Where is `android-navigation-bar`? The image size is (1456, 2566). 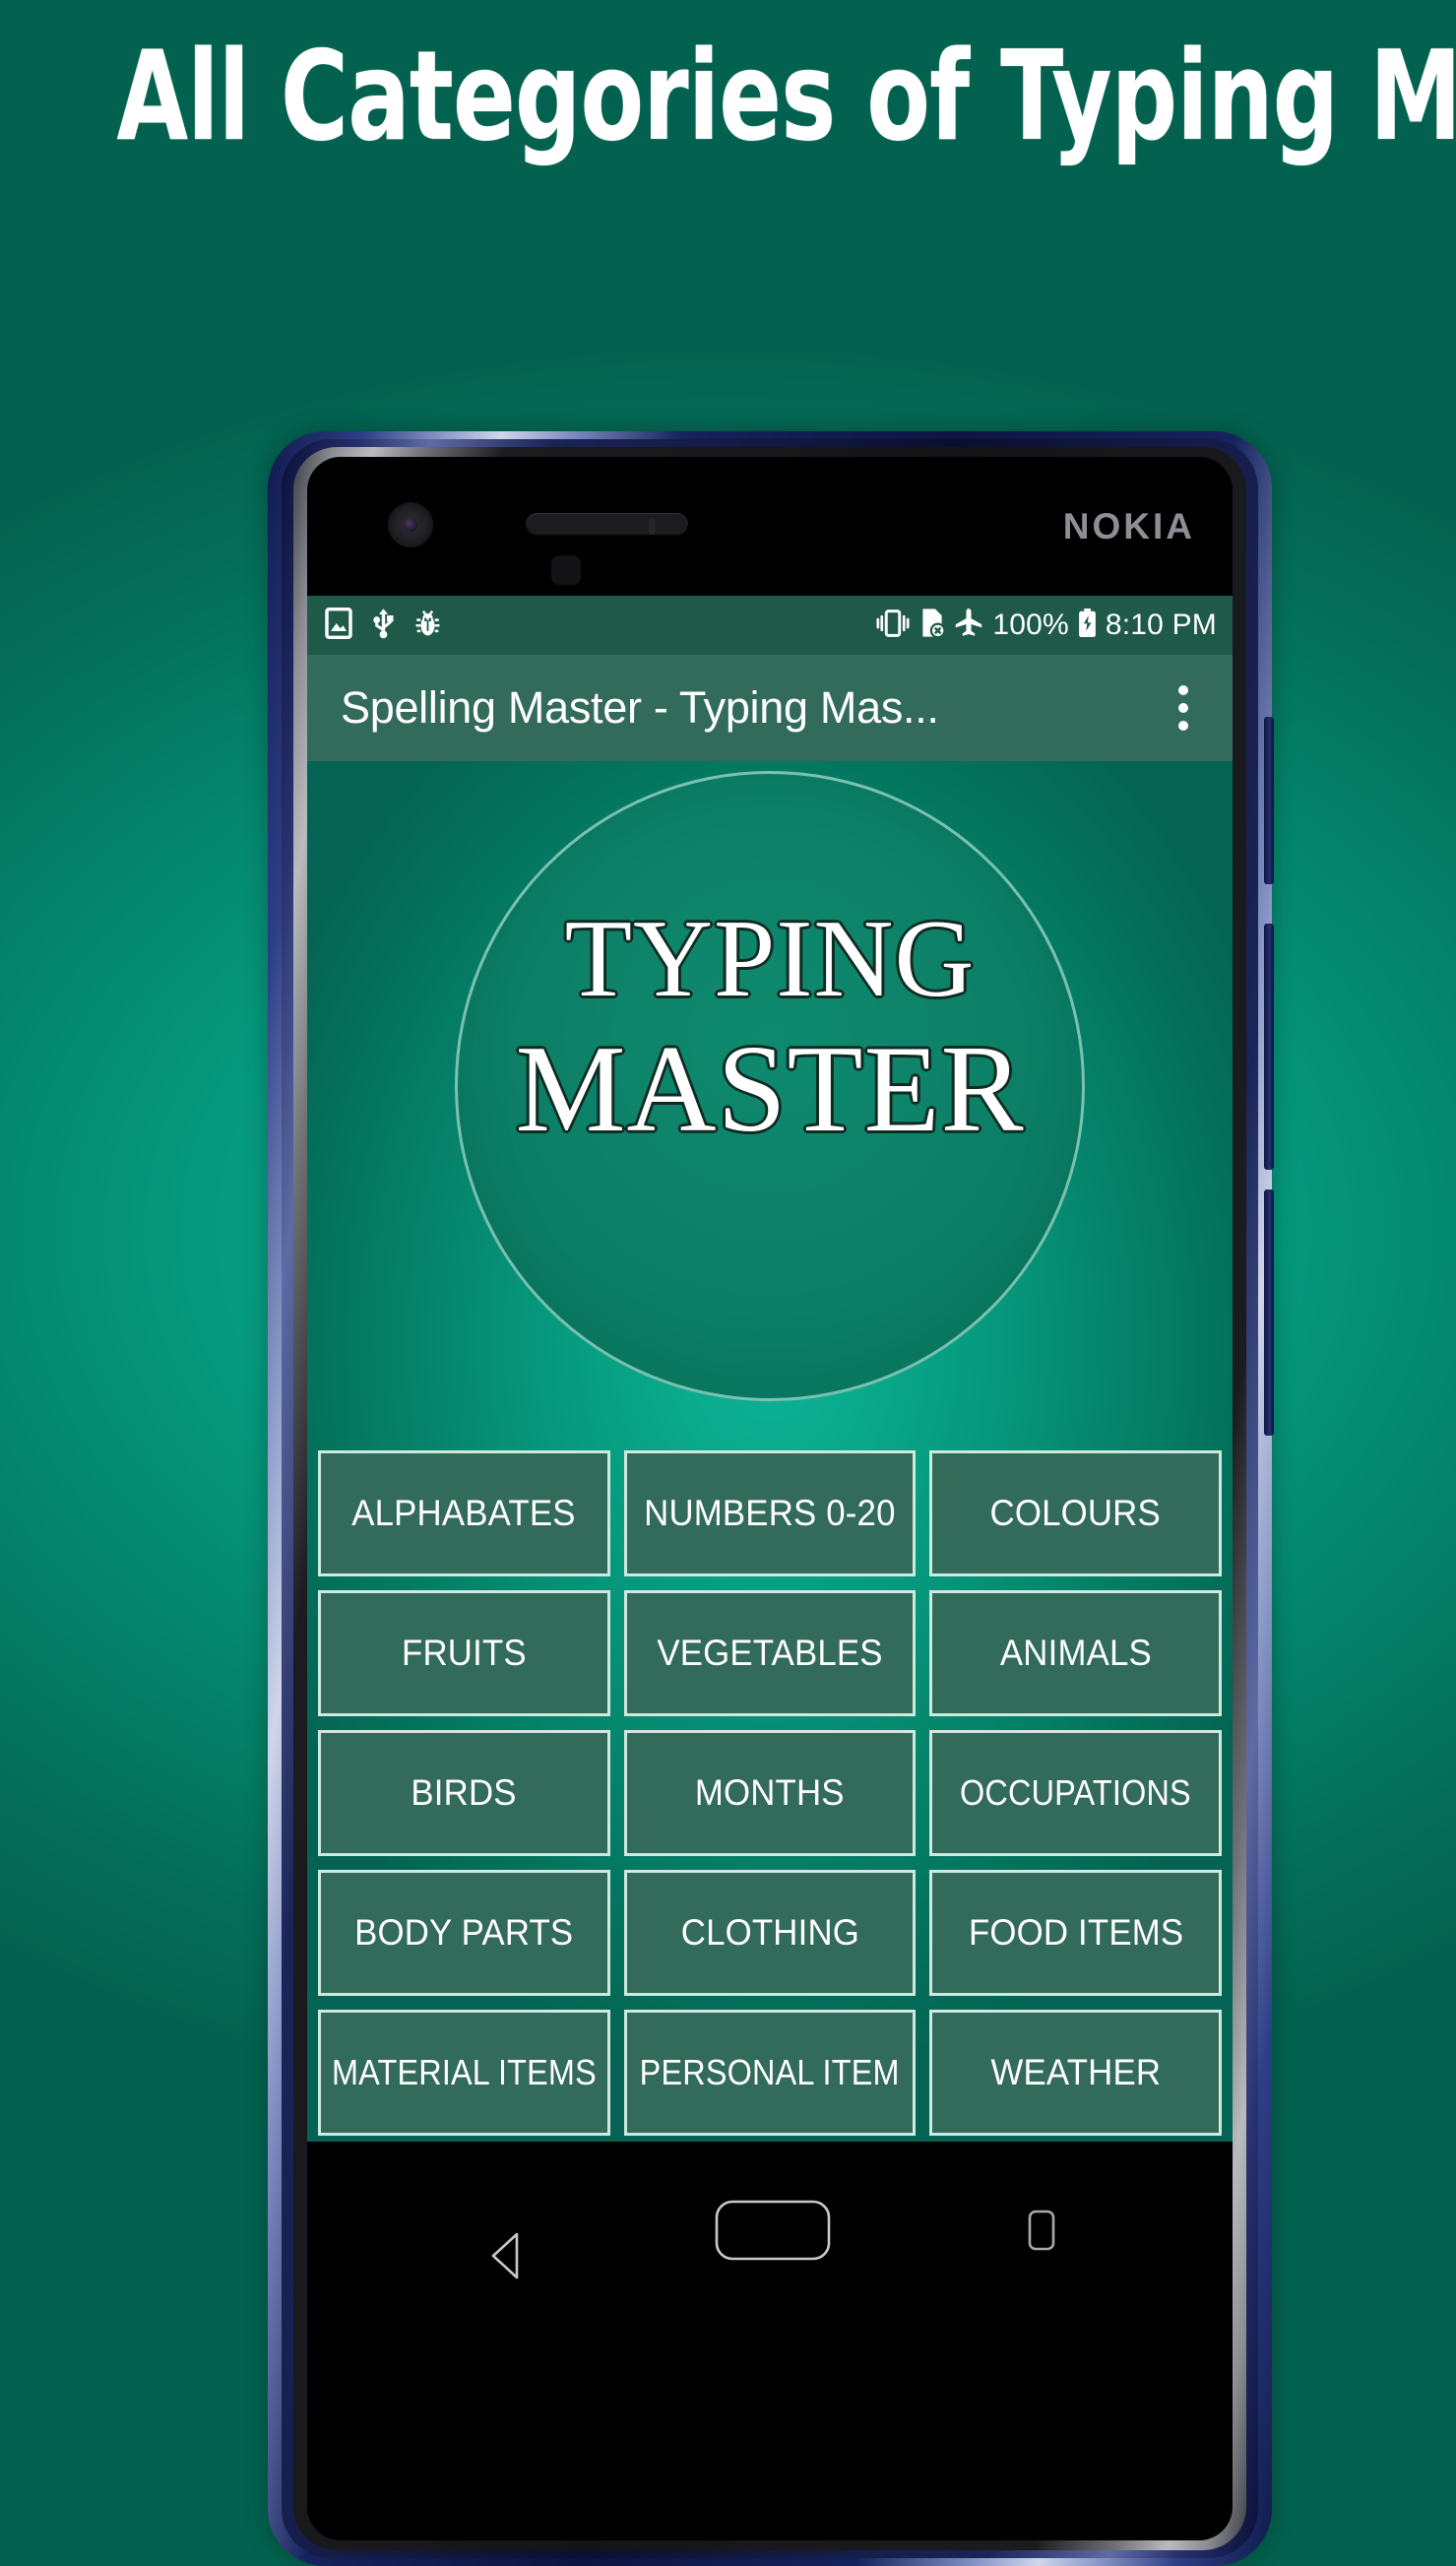 android-navigation-bar is located at coordinates (770, 2230).